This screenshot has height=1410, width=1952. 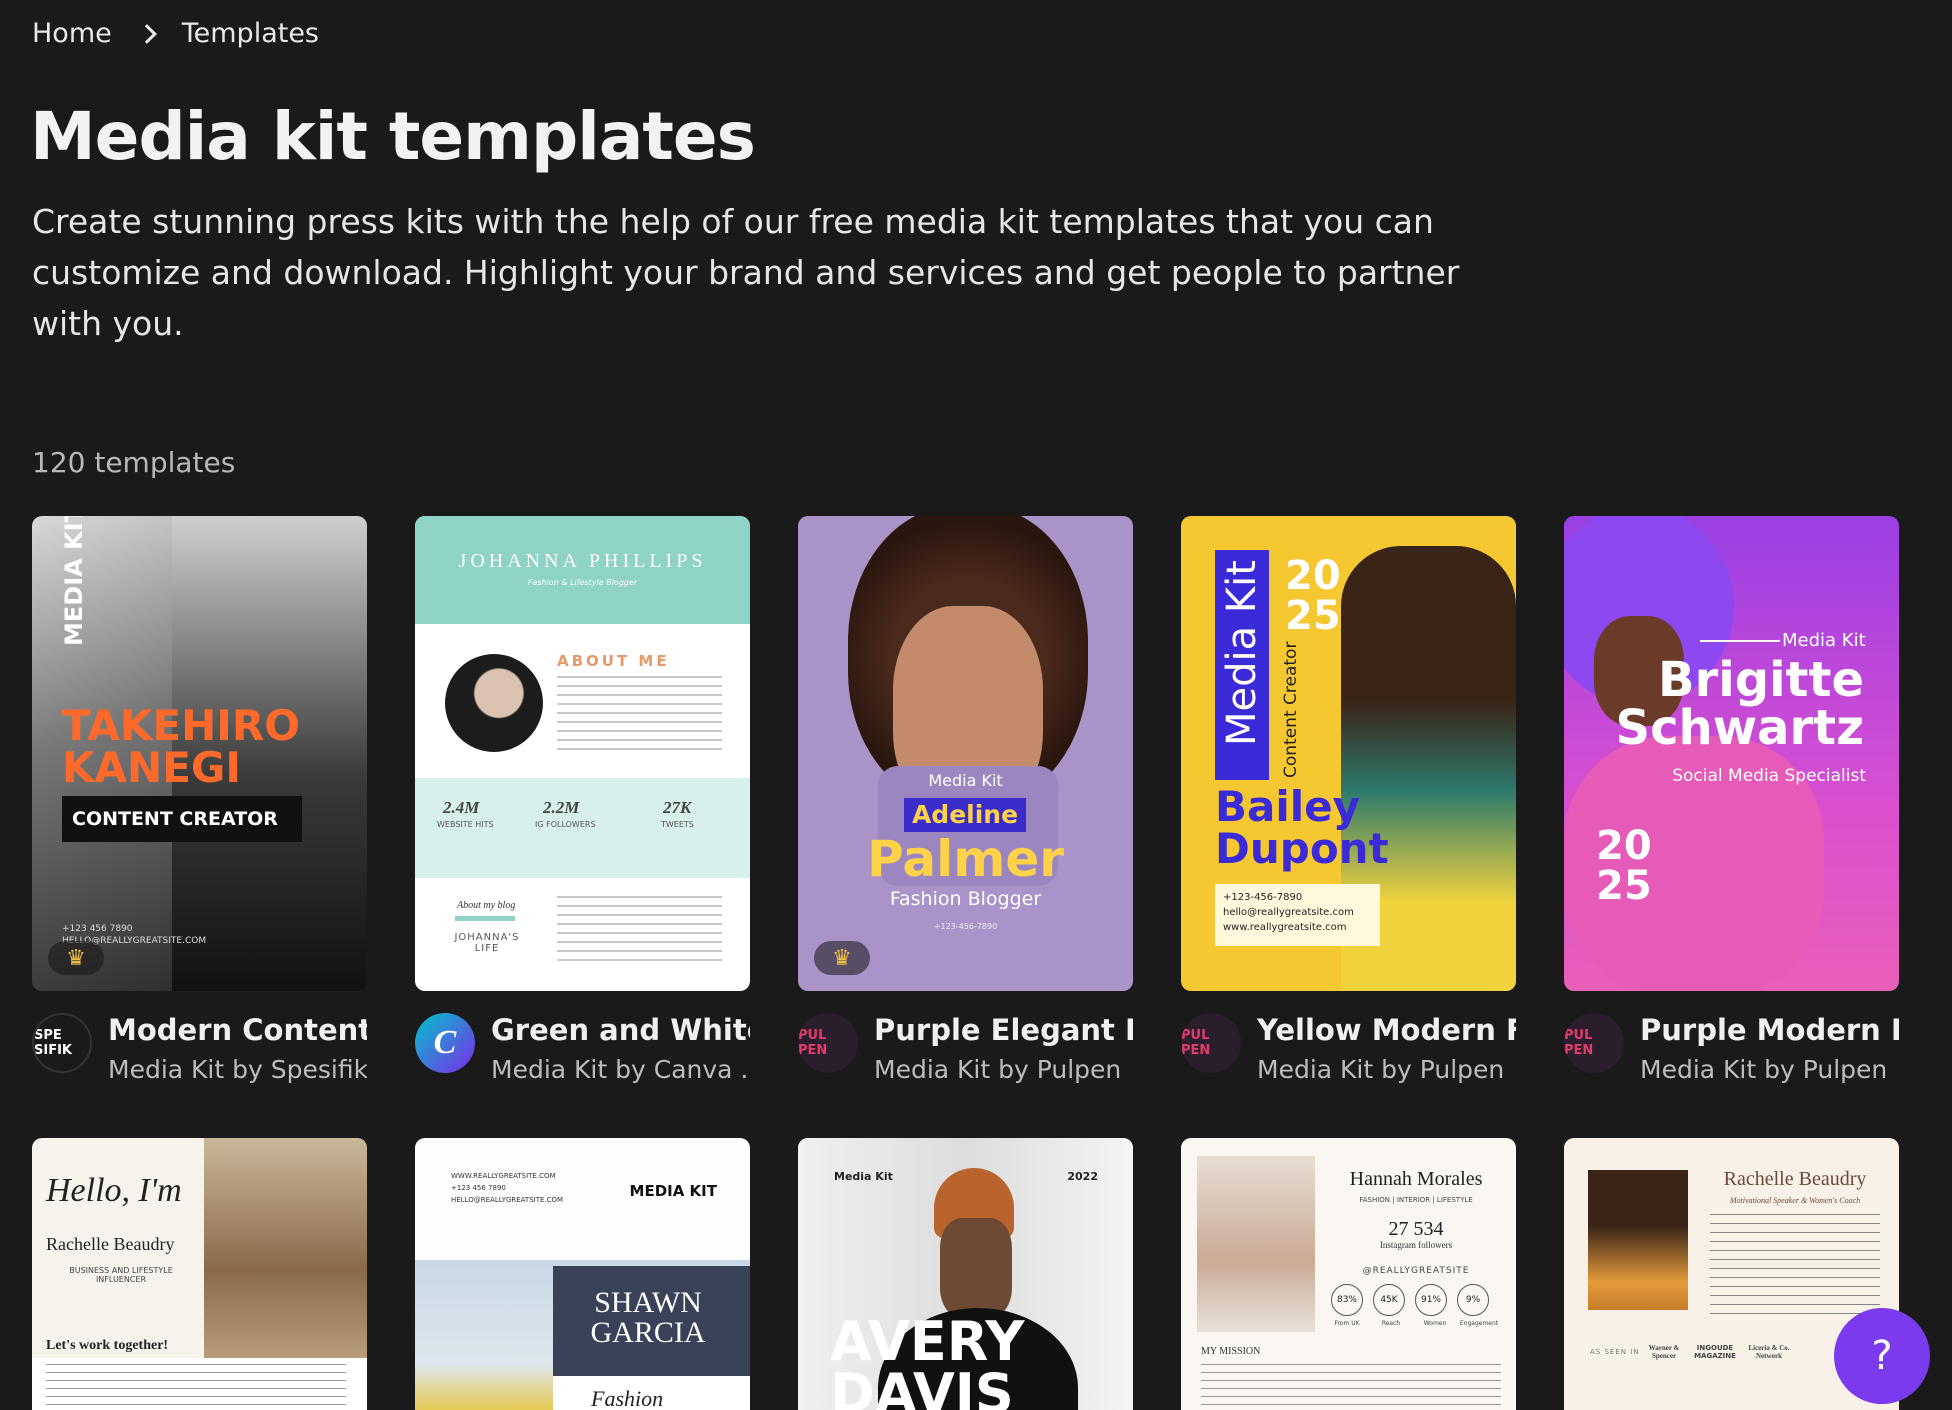 What do you see at coordinates (1242, 653) in the screenshot?
I see `thumb-text: Media Kit` at bounding box center [1242, 653].